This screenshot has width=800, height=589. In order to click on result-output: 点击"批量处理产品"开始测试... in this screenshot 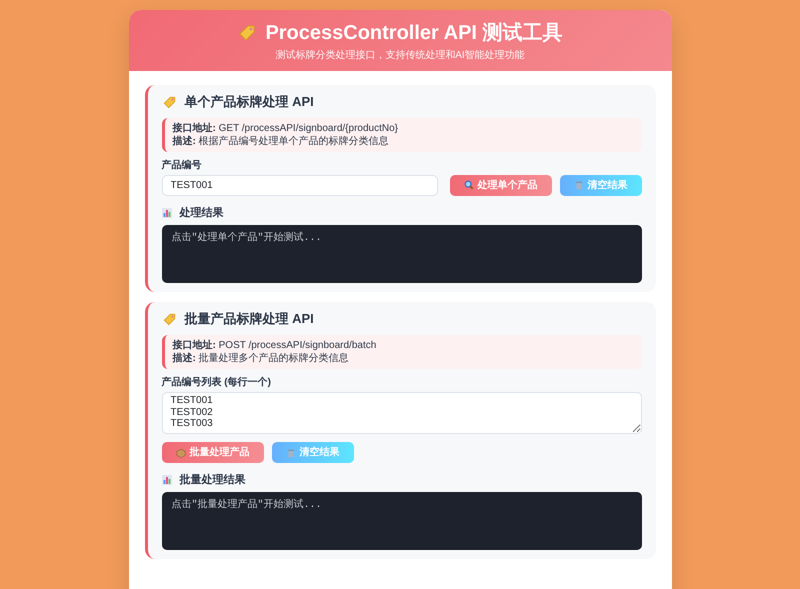, I will do `click(402, 521)`.